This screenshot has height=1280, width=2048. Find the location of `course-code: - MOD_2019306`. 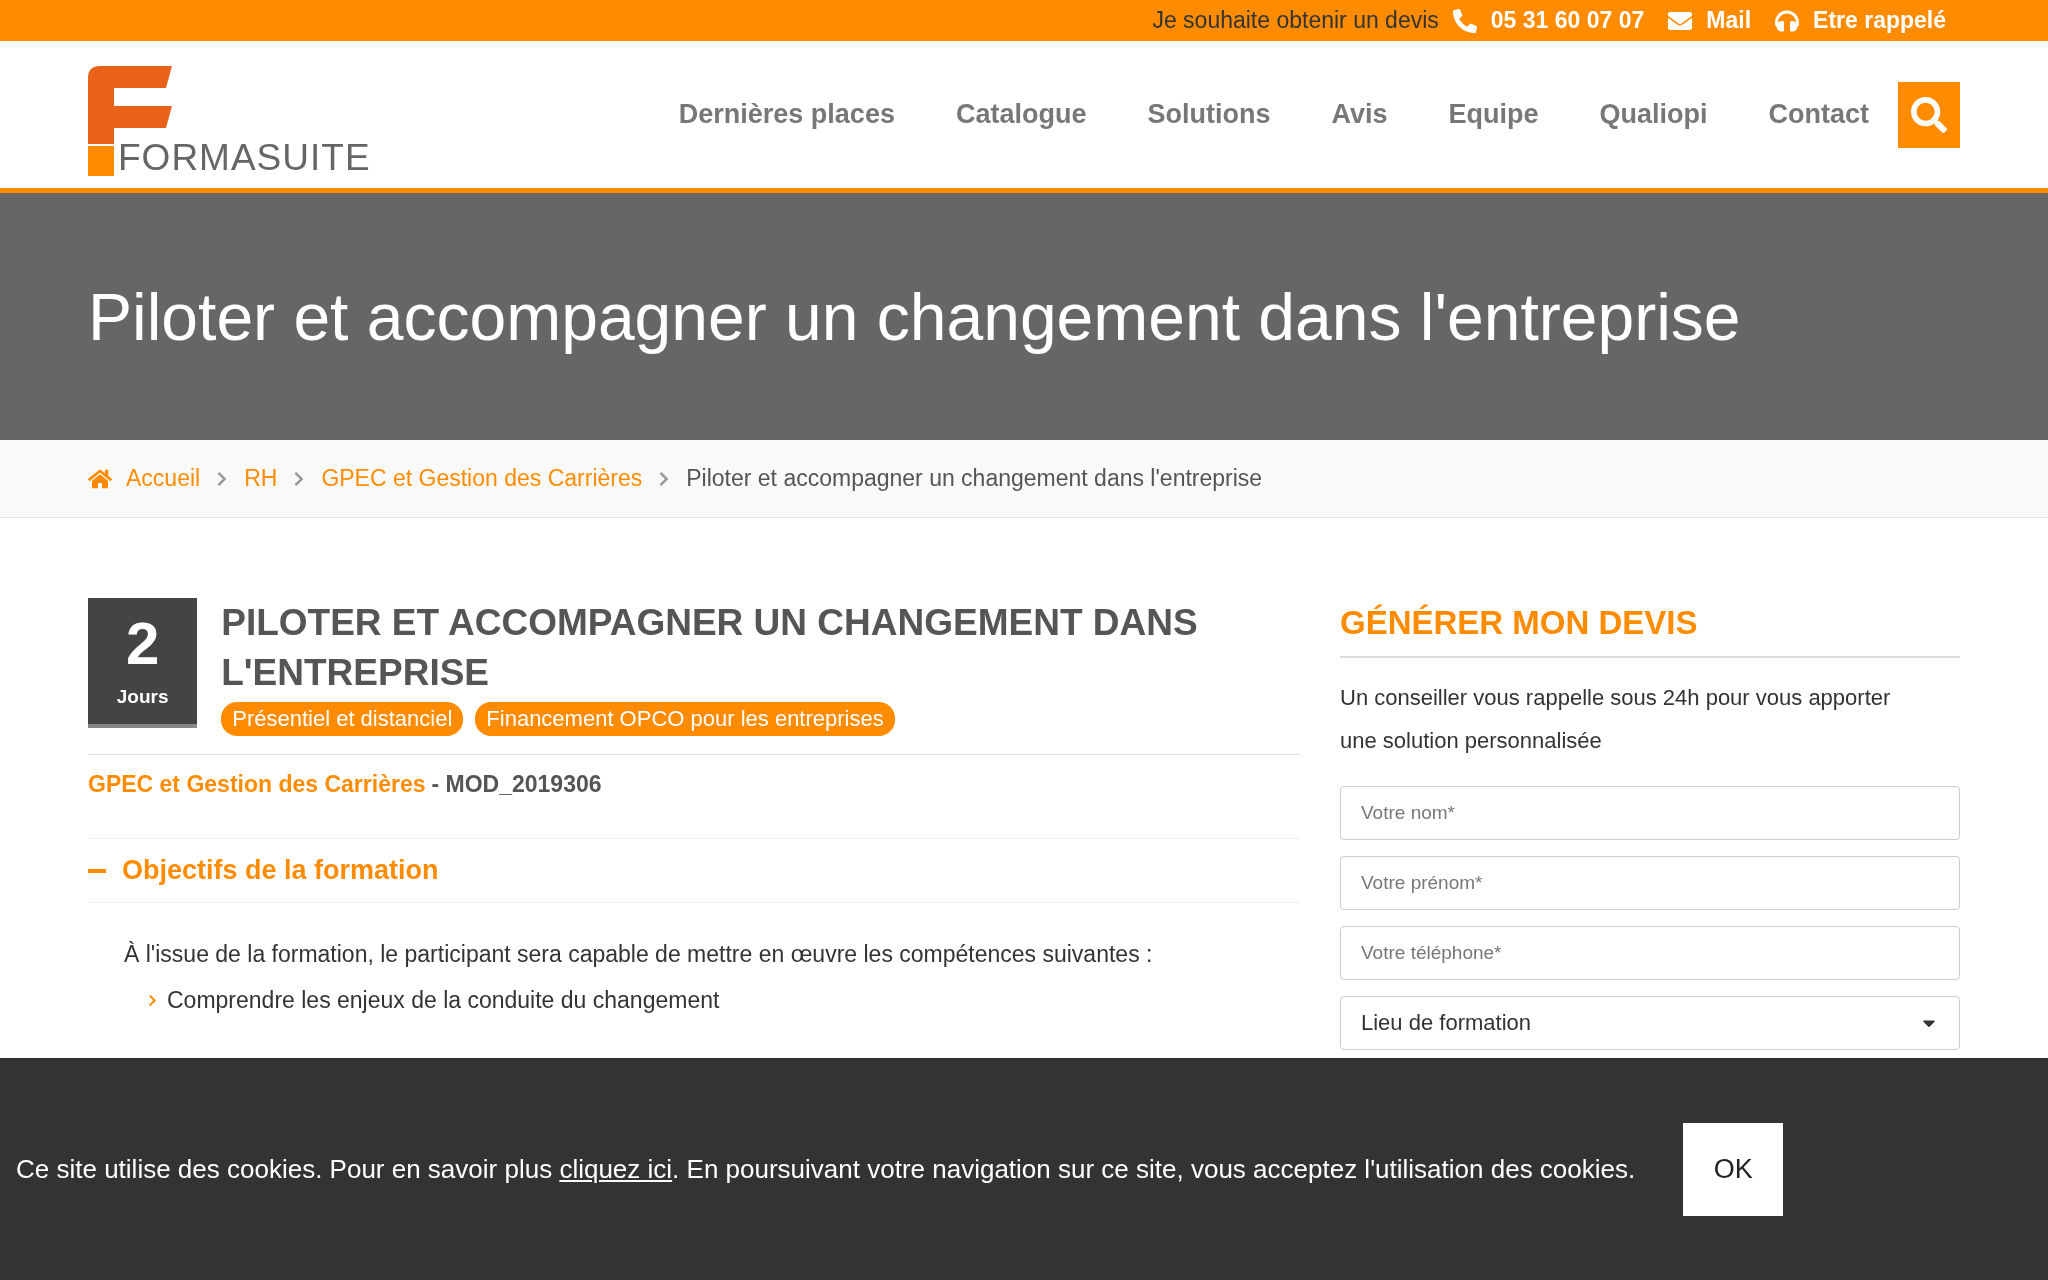

course-code: - MOD_2019306 is located at coordinates (516, 784).